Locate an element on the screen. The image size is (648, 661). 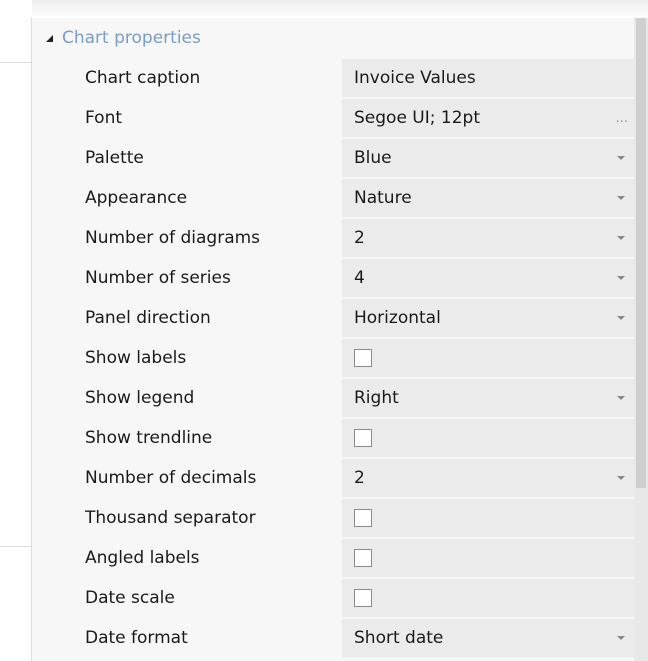
property-value: Short date is located at coordinates (398, 638).